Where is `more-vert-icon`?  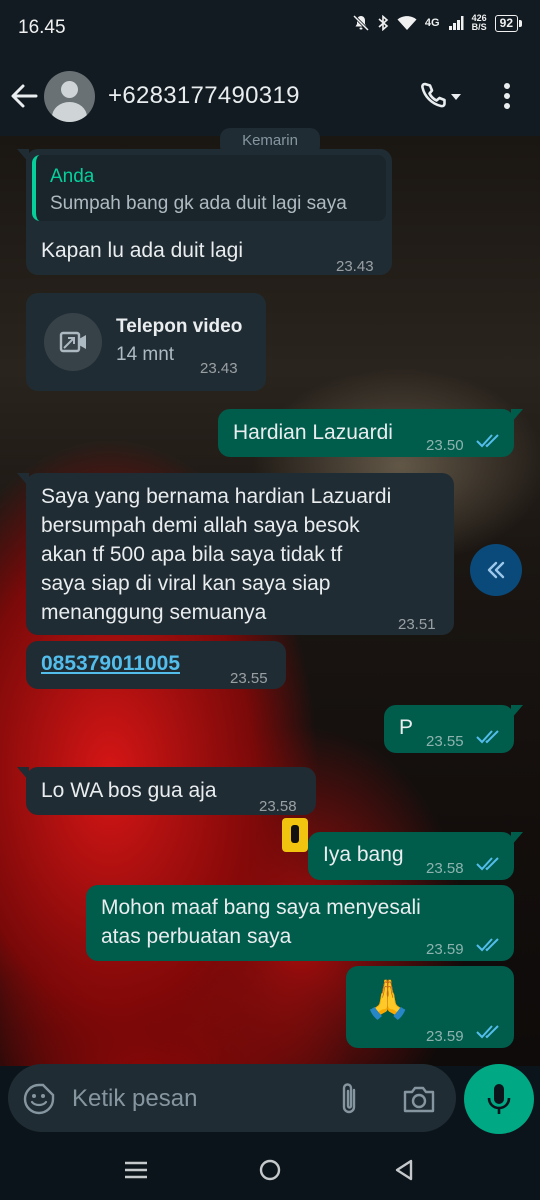
more-vert-icon is located at coordinates (507, 96).